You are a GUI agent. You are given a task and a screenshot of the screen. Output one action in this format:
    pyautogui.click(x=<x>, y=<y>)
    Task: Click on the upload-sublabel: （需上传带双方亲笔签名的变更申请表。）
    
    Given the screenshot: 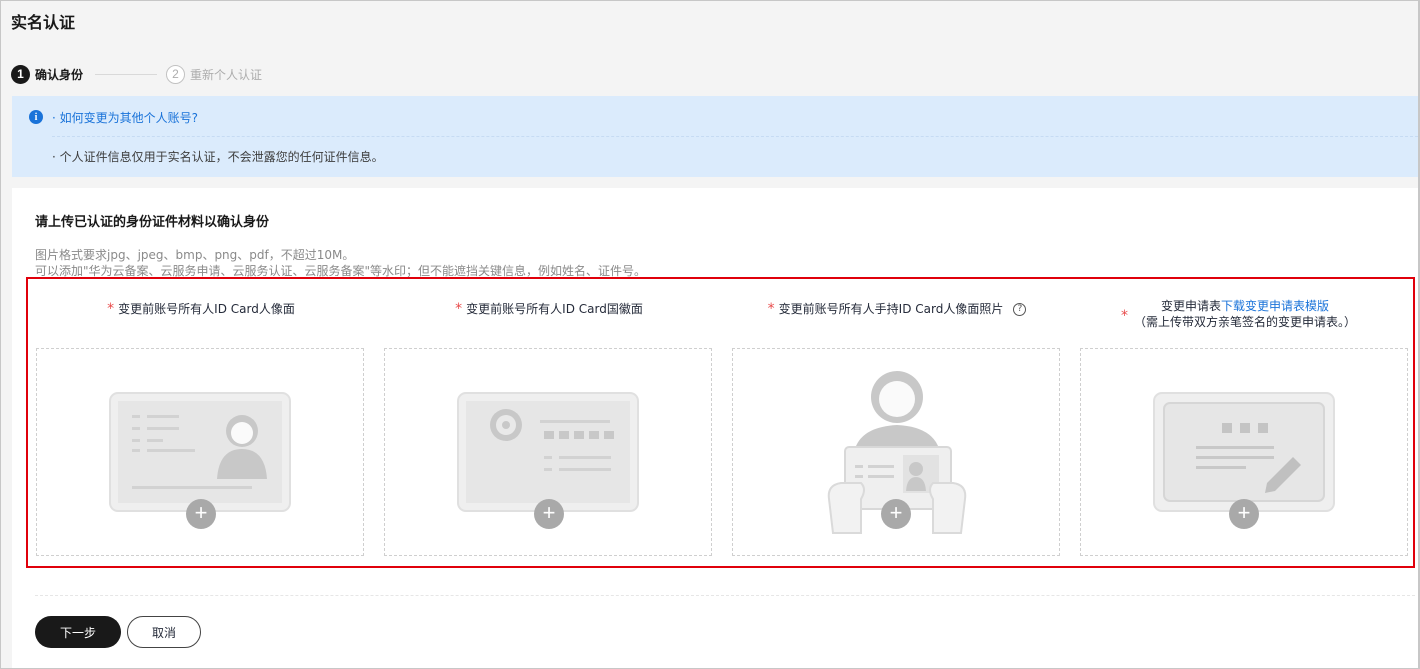 What is the action you would take?
    pyautogui.click(x=1244, y=322)
    